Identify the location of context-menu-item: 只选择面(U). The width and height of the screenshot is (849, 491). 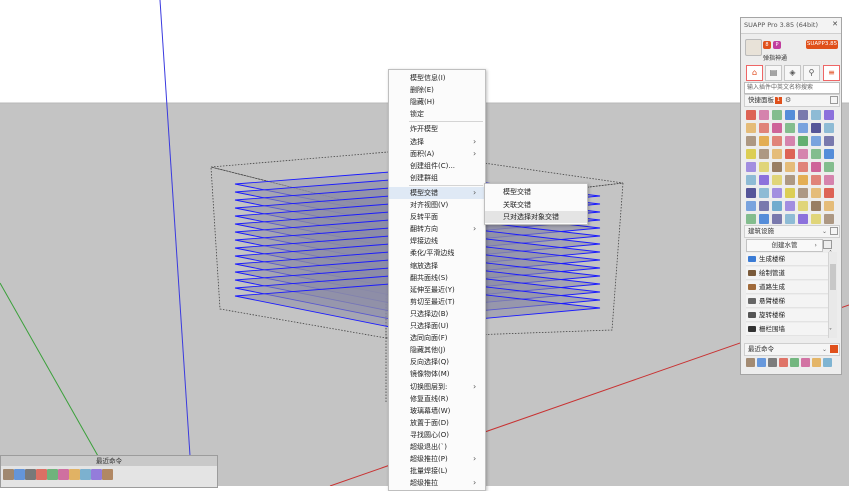
(437, 326).